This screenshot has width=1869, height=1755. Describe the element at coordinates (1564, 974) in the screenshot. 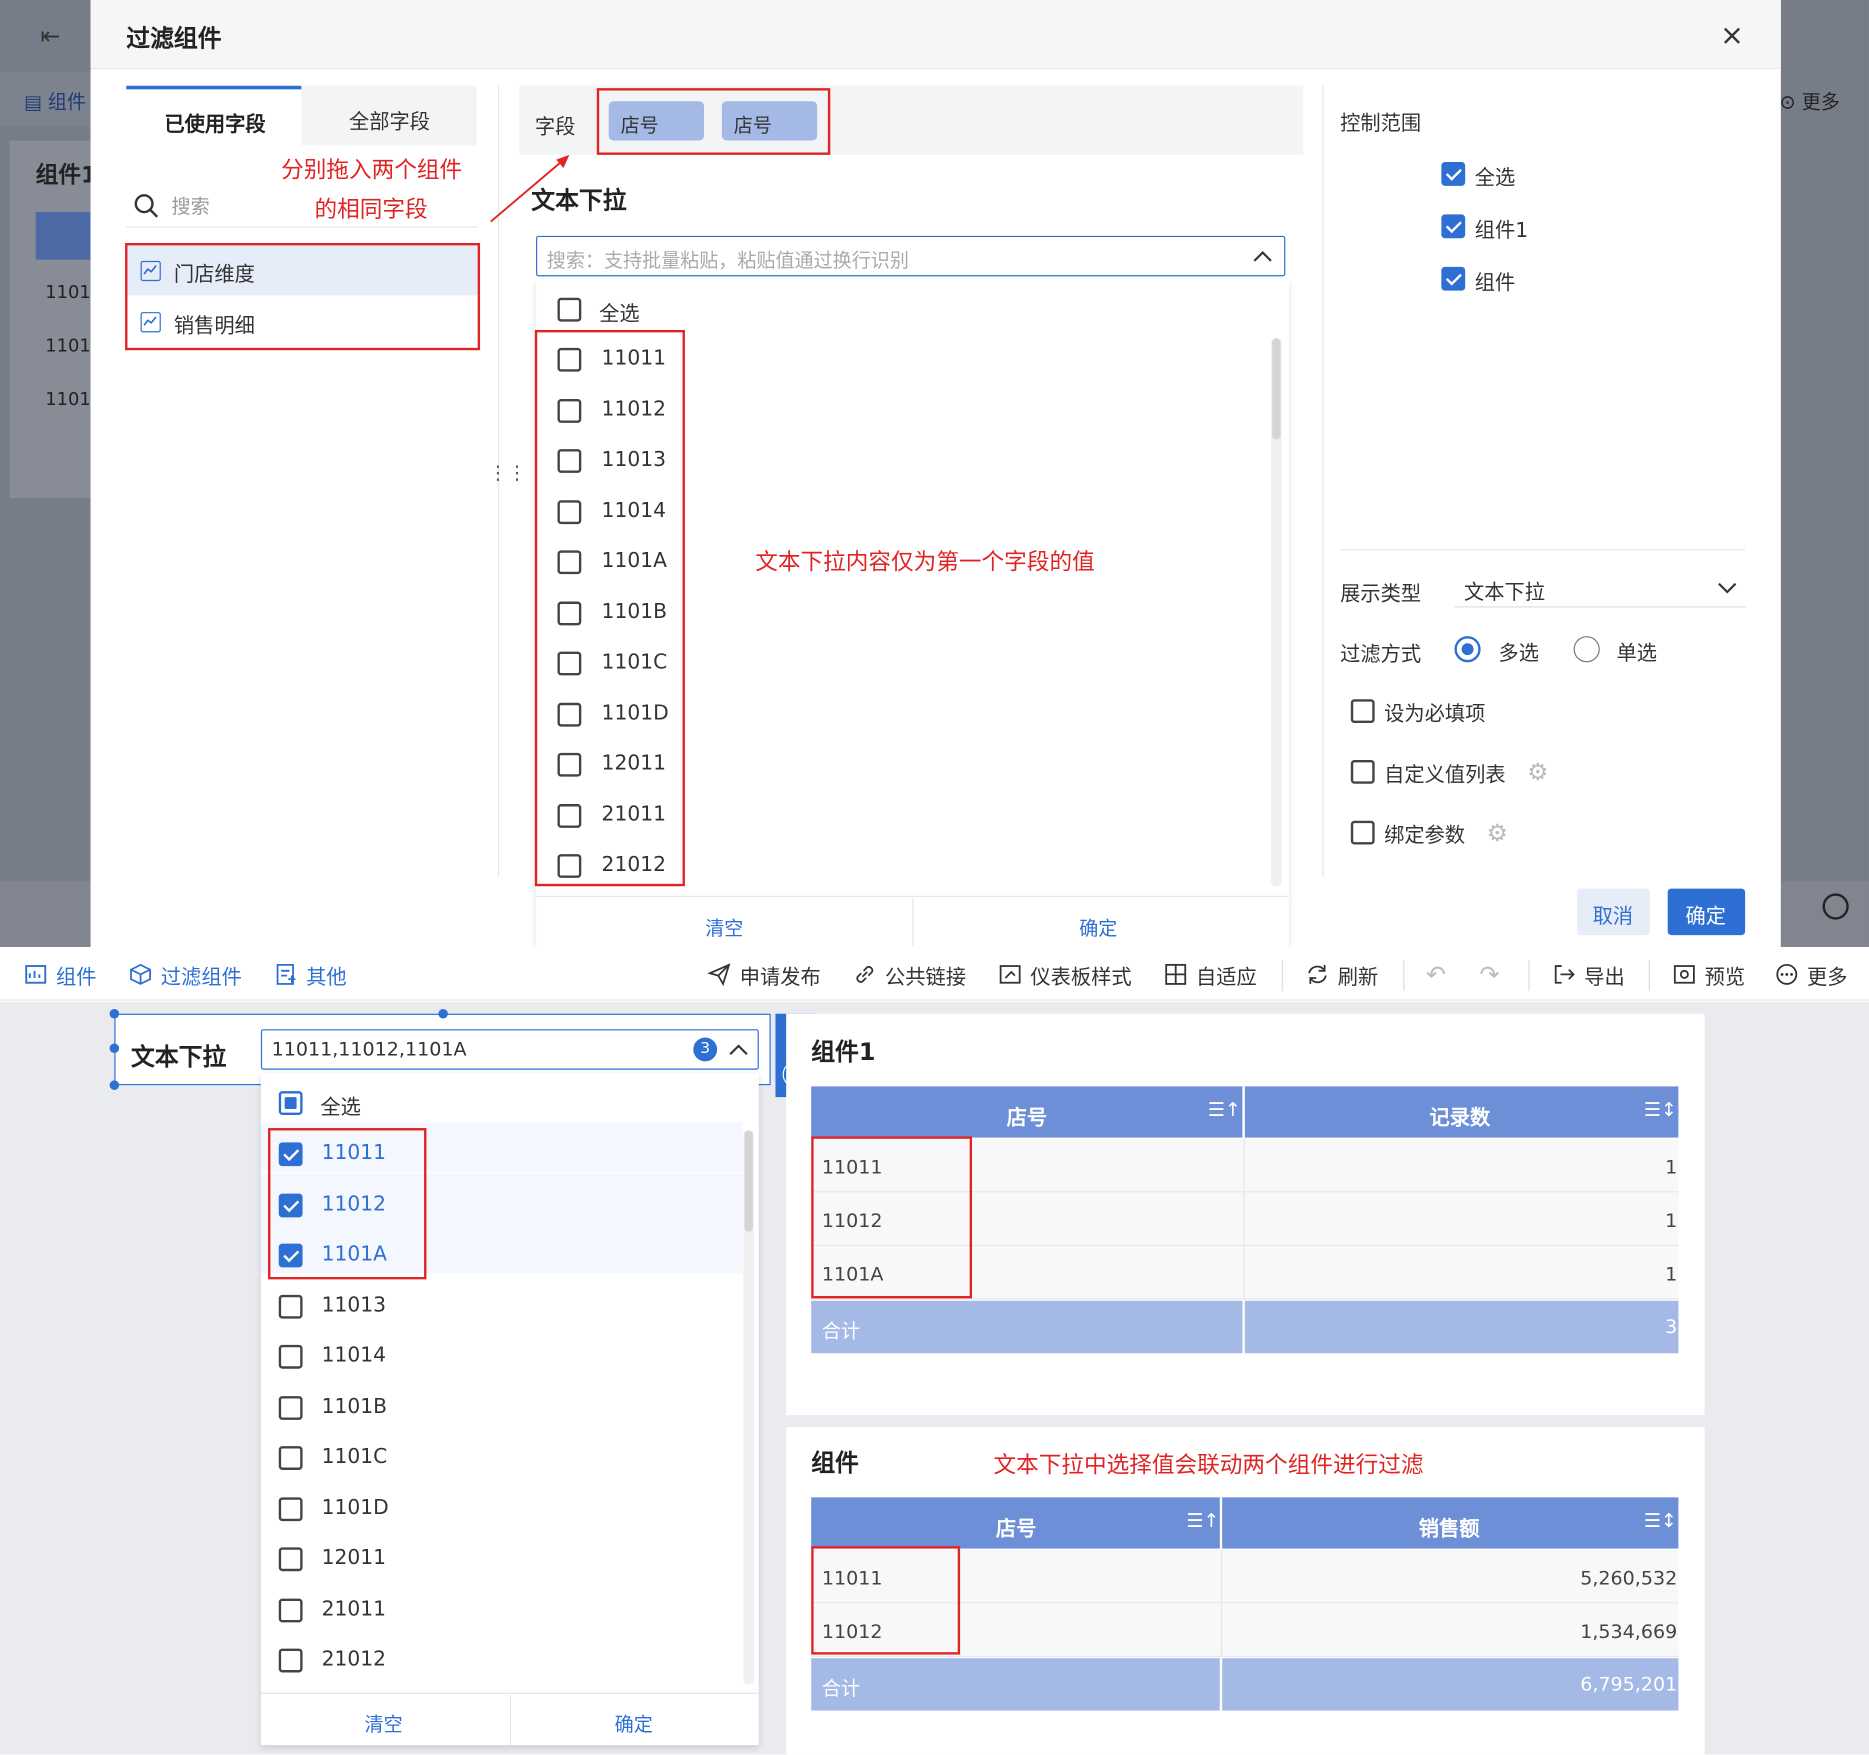

I see `export-icon` at that location.